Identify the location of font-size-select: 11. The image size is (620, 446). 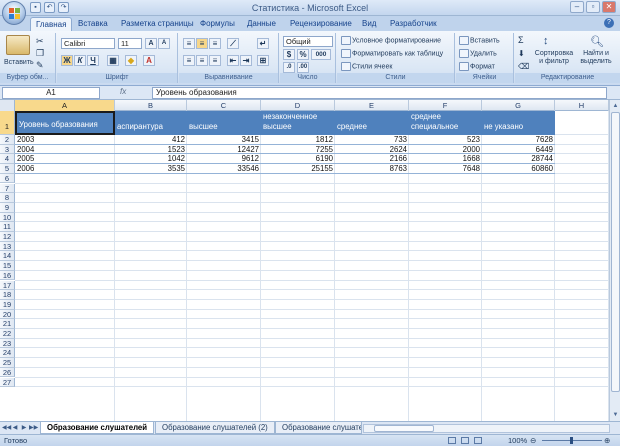
(130, 43).